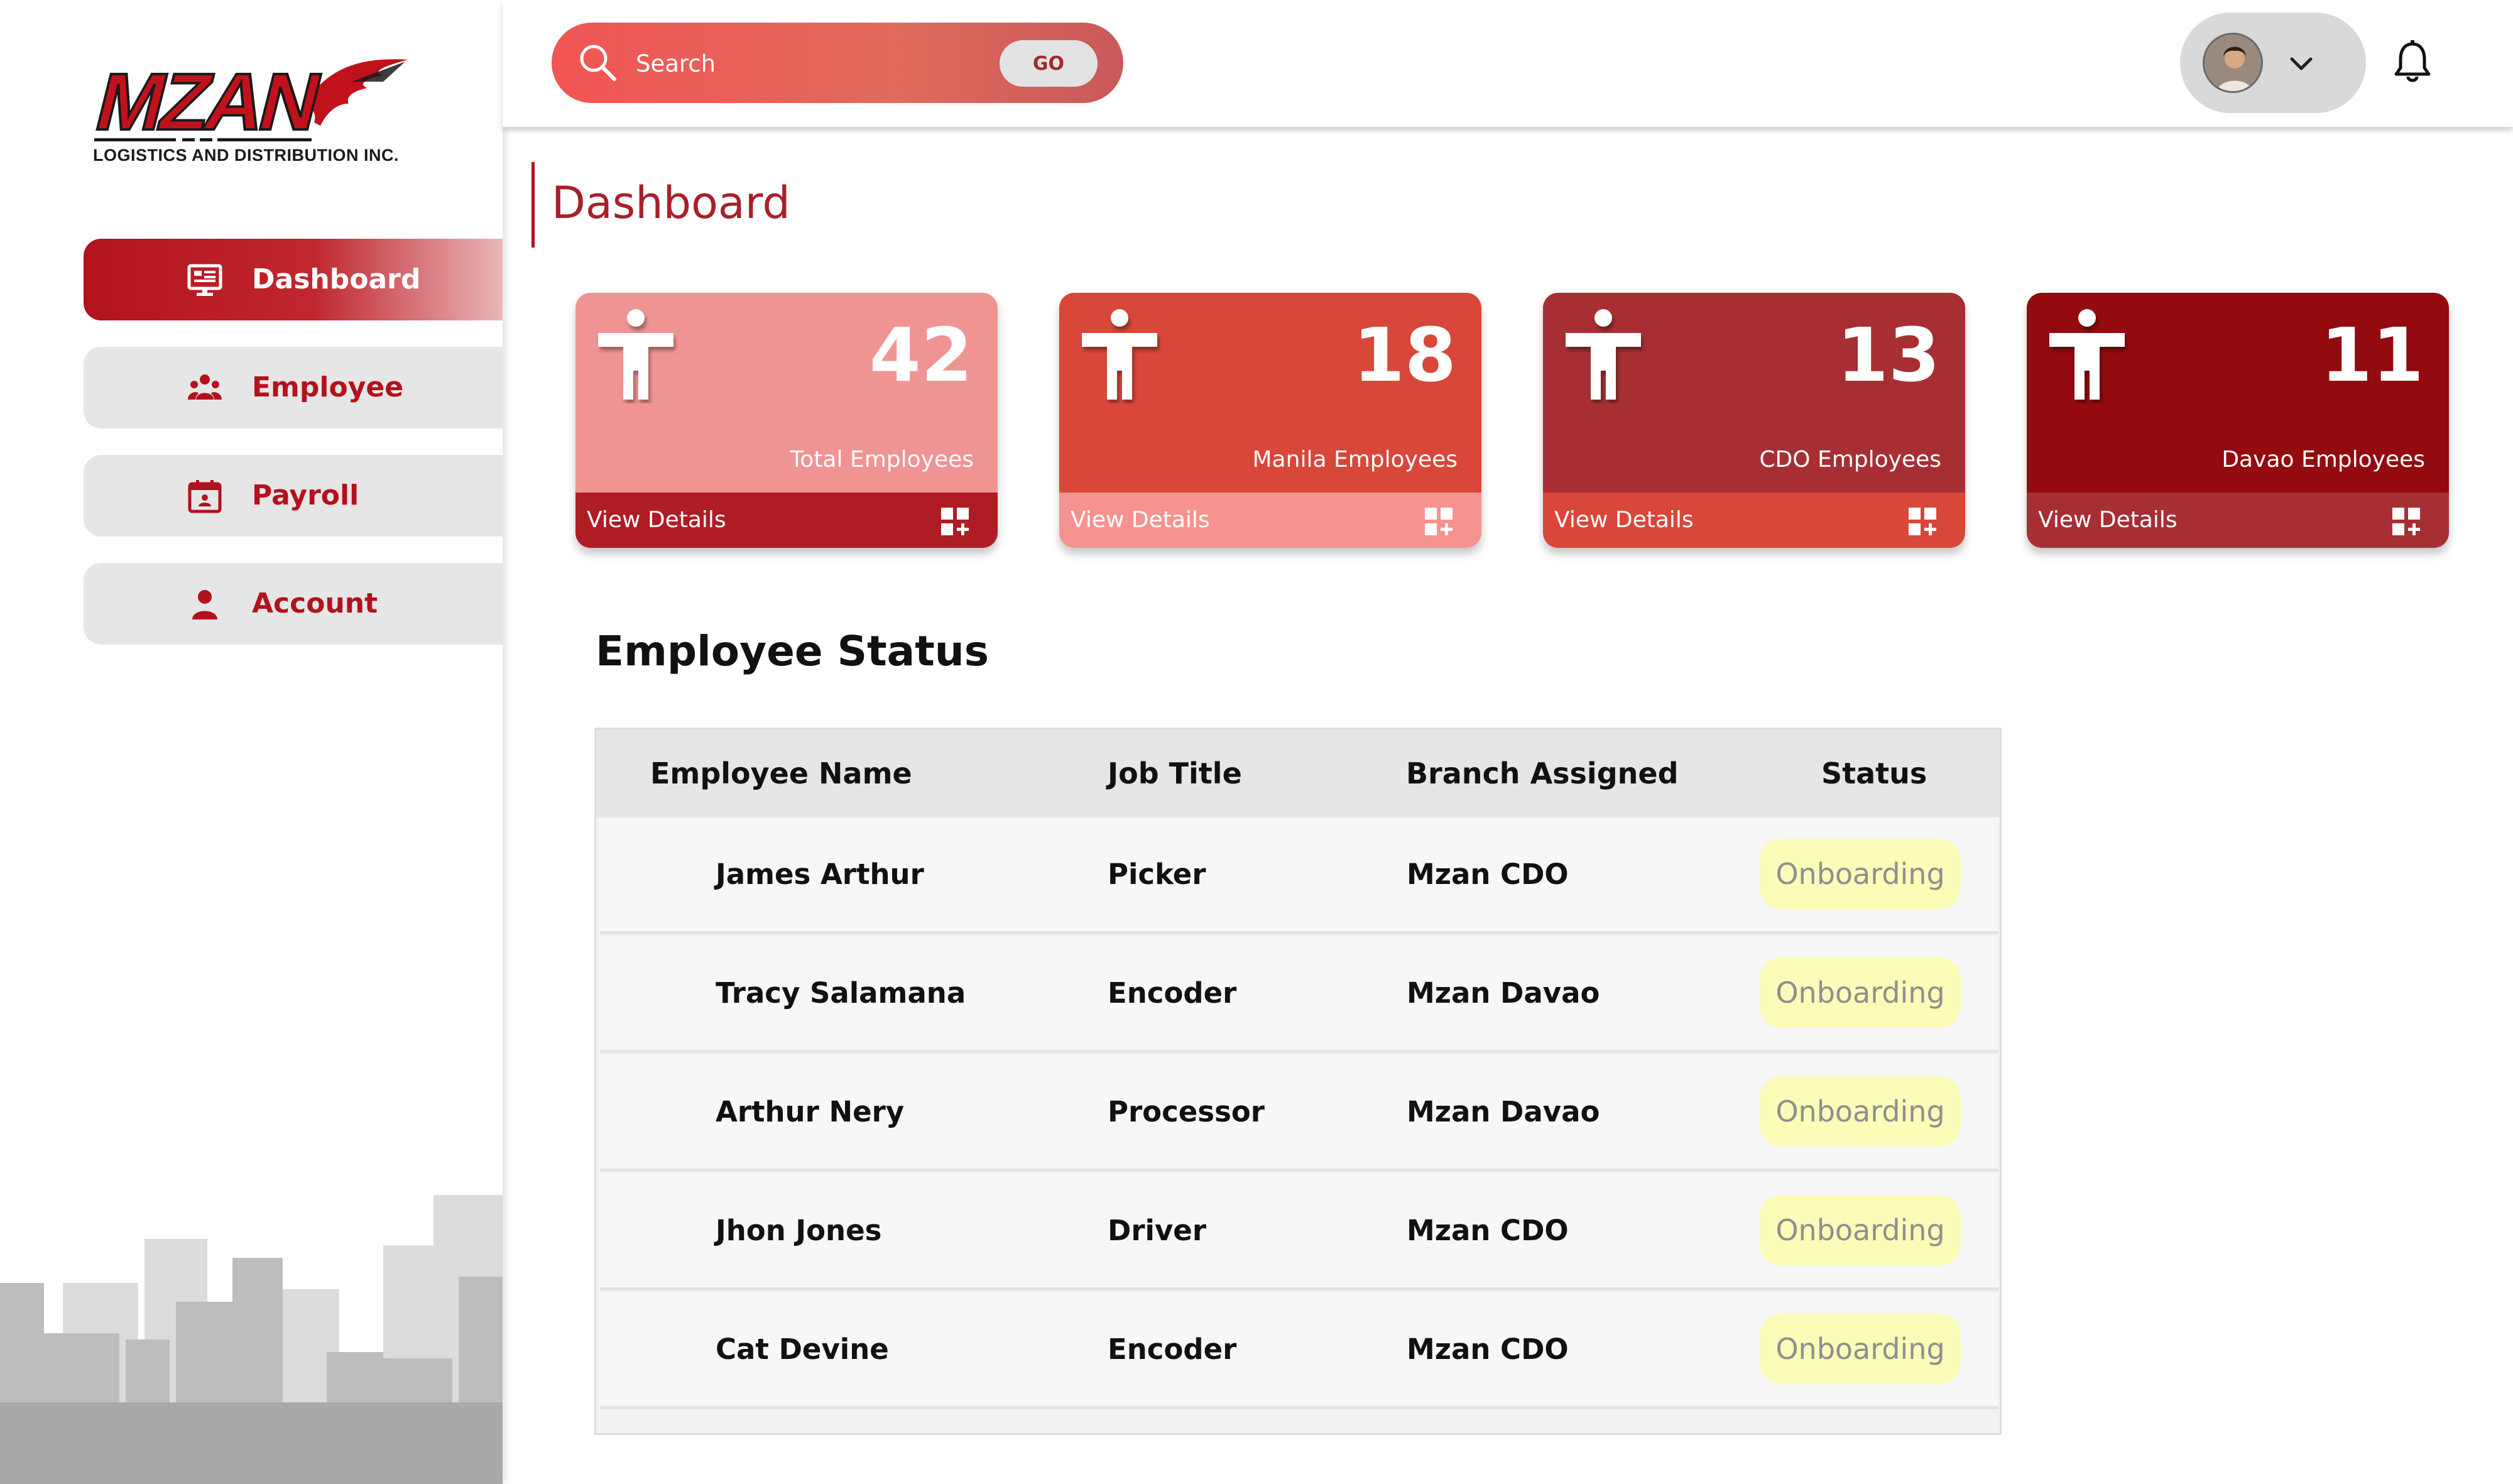 The width and height of the screenshot is (2513, 1484). What do you see at coordinates (921, 355) in the screenshot?
I see `card-value: 42` at bounding box center [921, 355].